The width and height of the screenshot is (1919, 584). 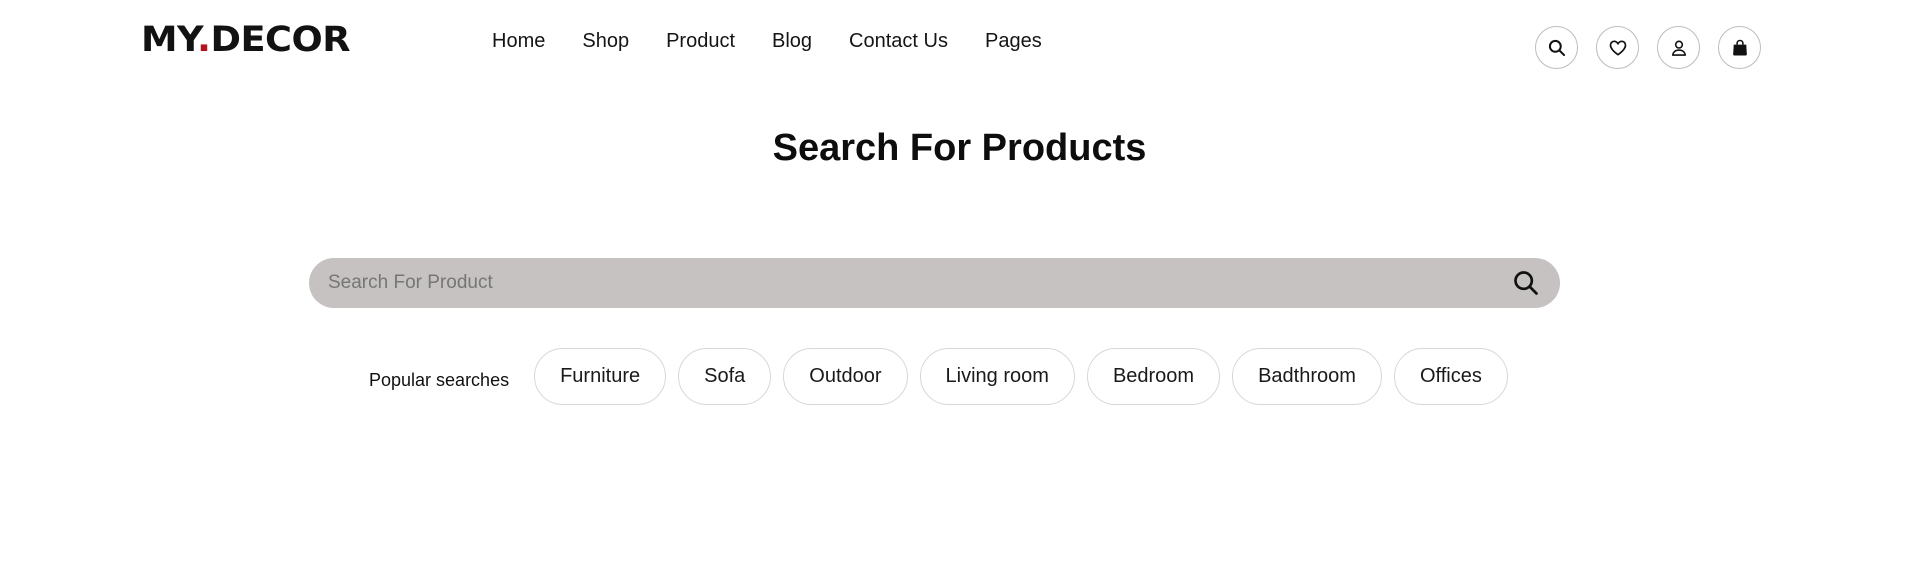 What do you see at coordinates (904, 283) in the screenshot?
I see `search-input` at bounding box center [904, 283].